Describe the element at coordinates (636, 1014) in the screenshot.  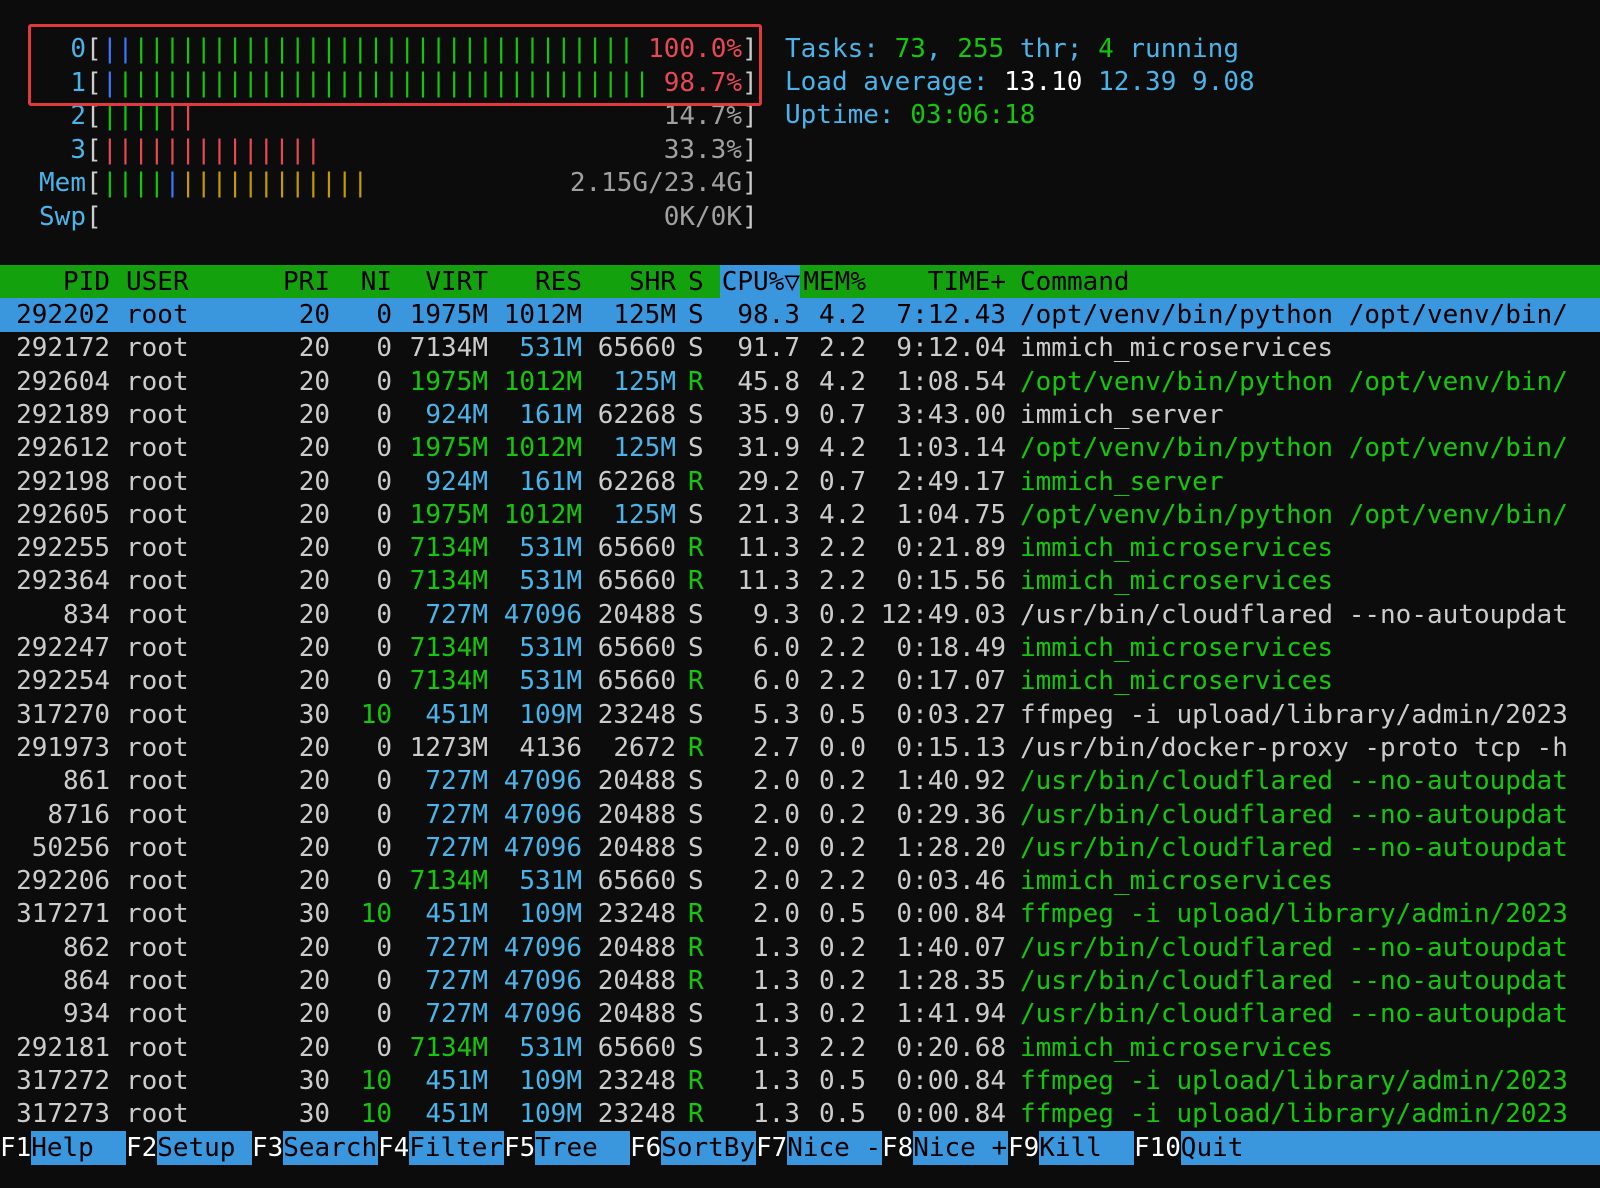
I see `cell-shr: 20488` at that location.